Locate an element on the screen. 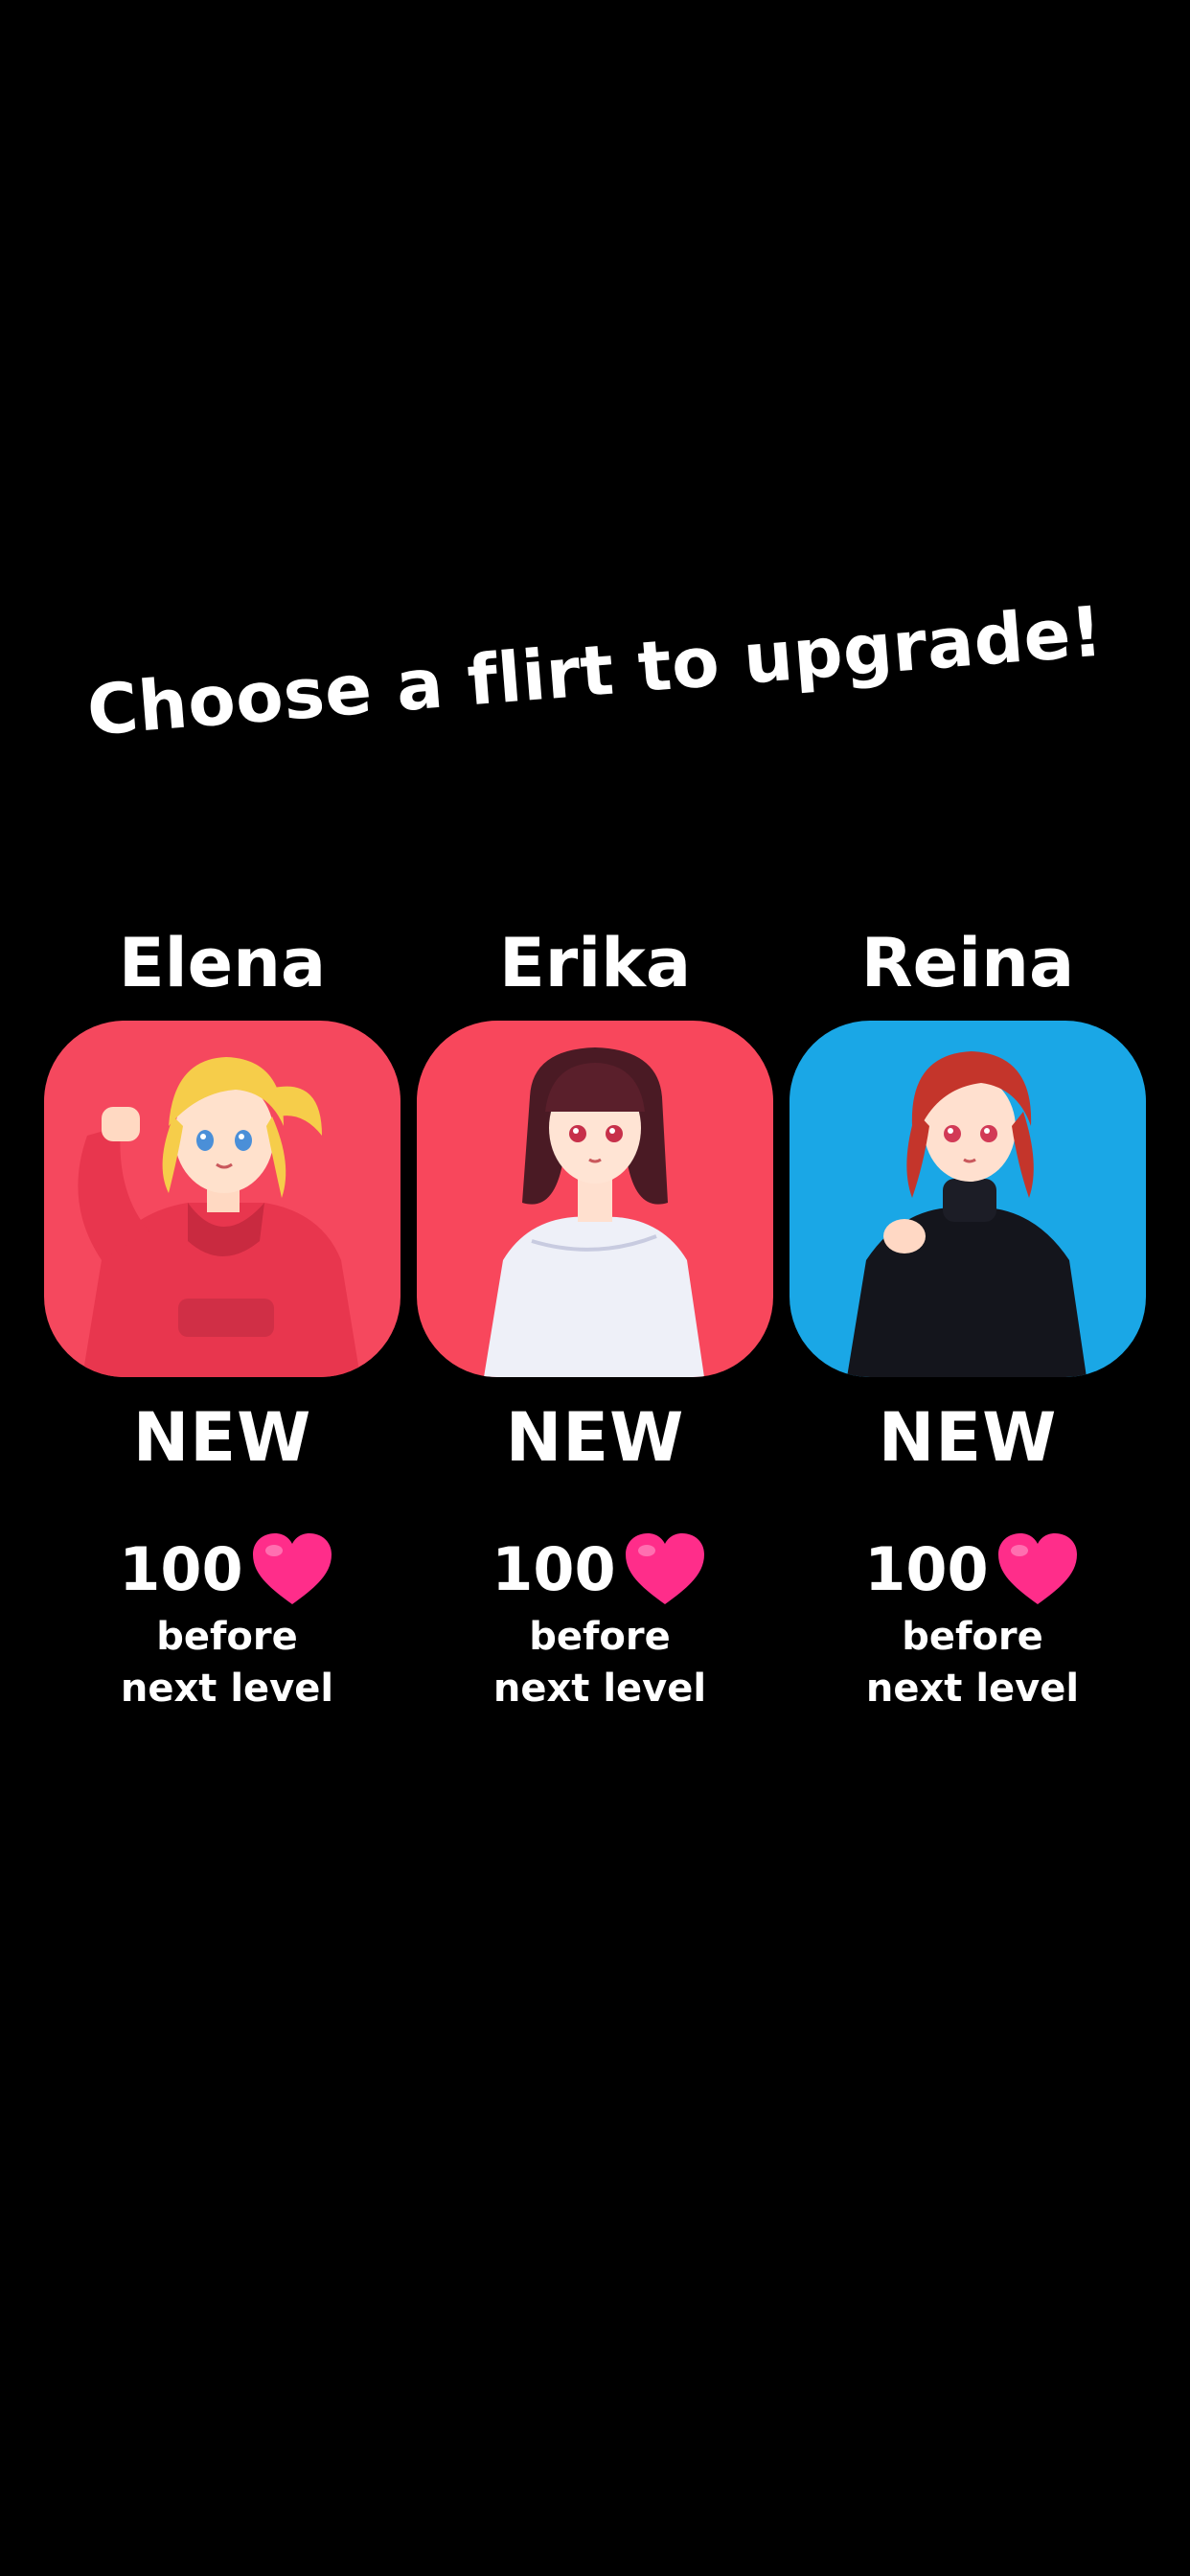  elena-illustration is located at coordinates (222, 1199).